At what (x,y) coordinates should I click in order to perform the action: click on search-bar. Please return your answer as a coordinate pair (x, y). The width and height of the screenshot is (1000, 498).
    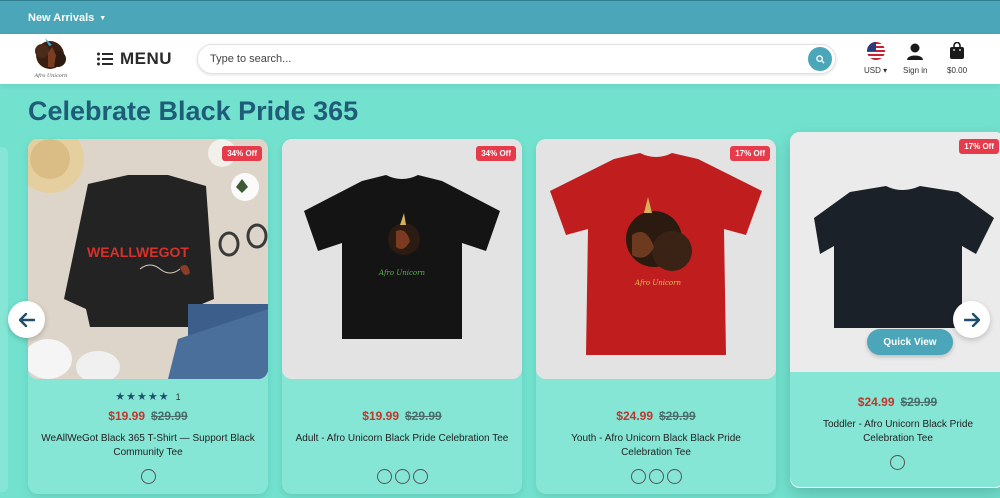
    Looking at the image, I should click on (516, 59).